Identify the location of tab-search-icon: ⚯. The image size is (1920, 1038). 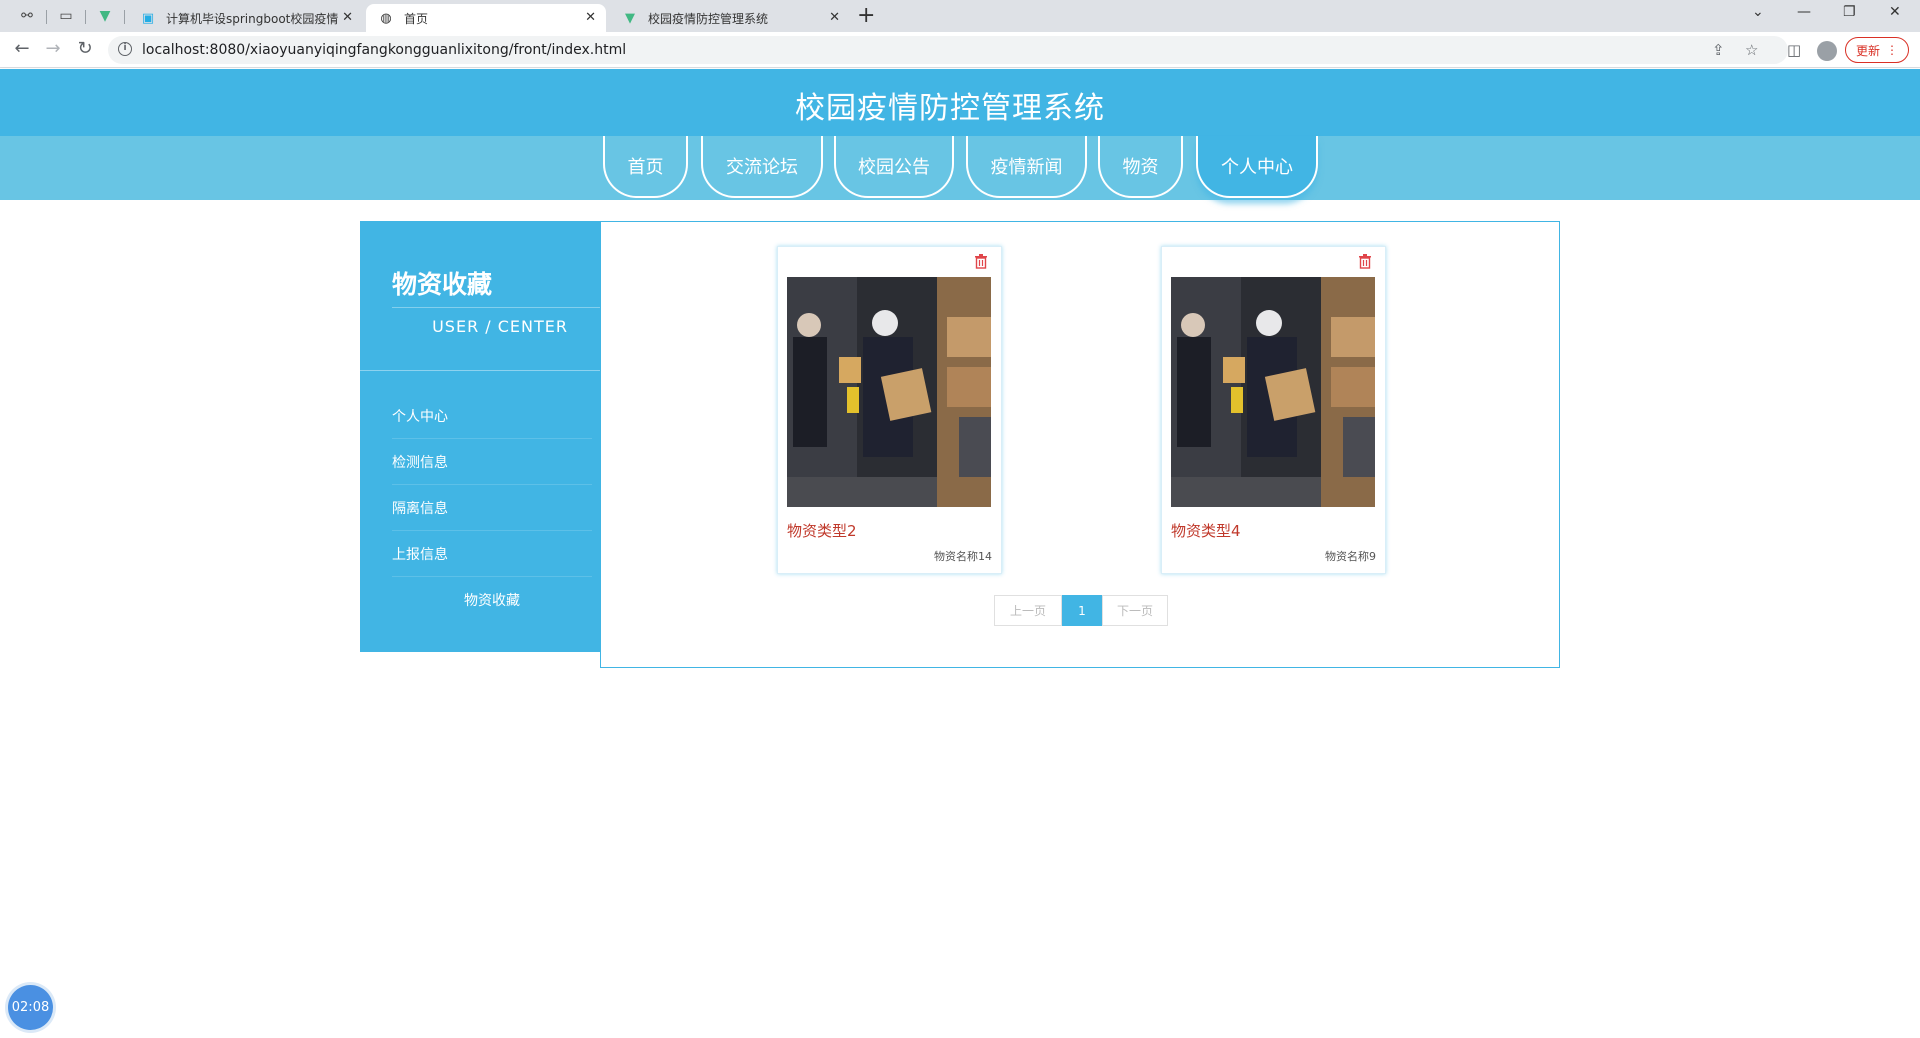
(27, 16).